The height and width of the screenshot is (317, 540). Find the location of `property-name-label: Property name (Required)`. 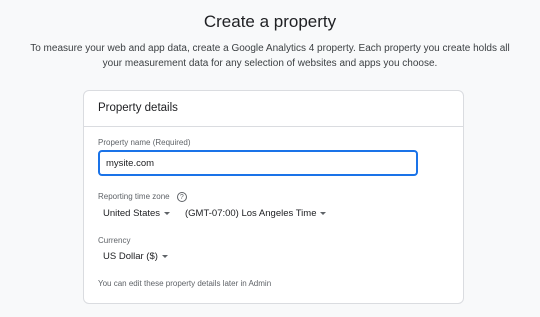

property-name-label: Property name (Required) is located at coordinates (144, 142).